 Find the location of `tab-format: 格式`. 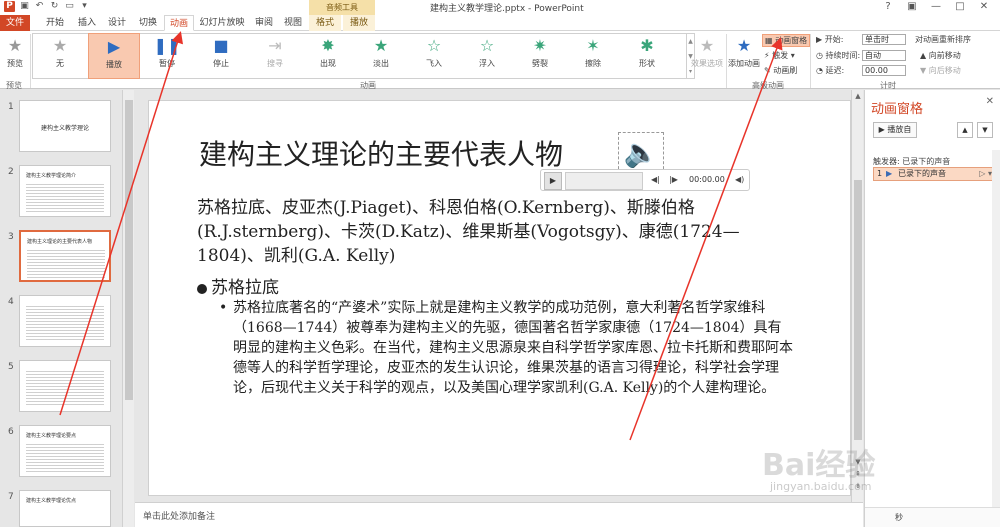

tab-format: 格式 is located at coordinates (325, 23).